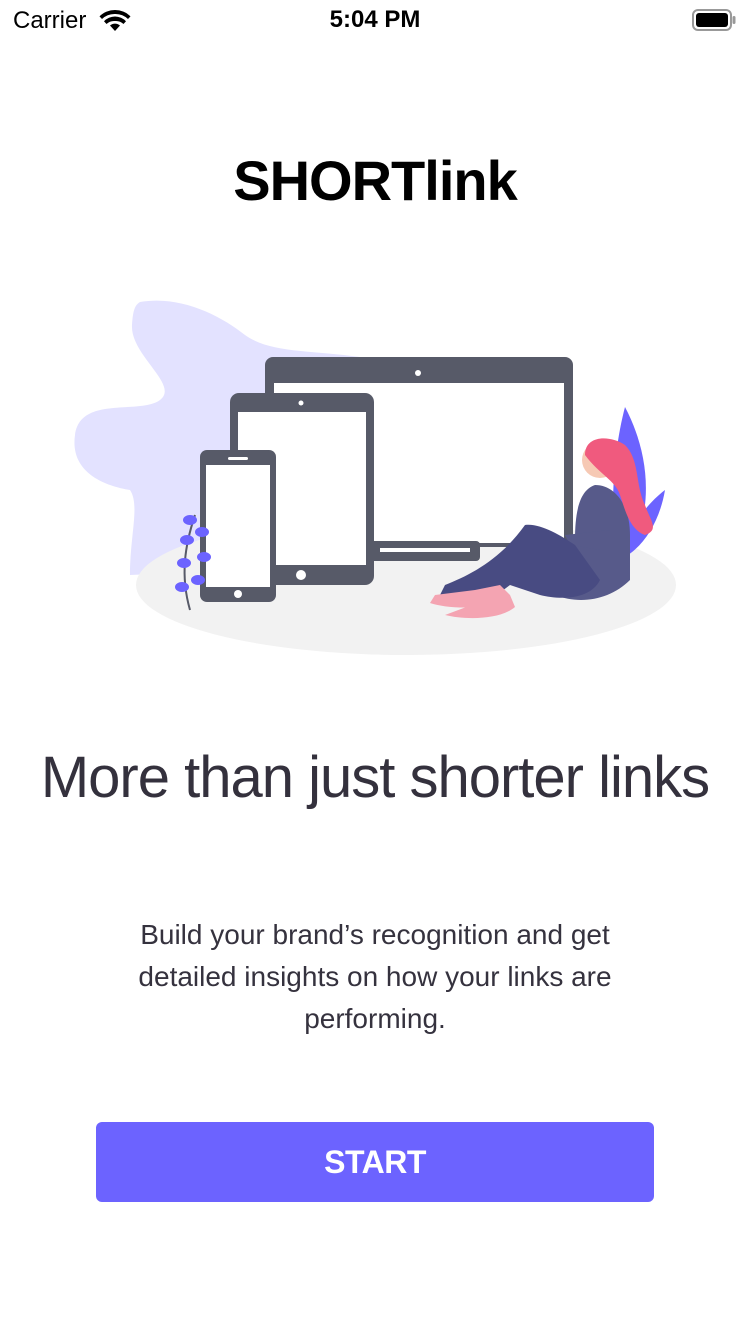 Image resolution: width=750 pixels, height=1334 pixels. Describe the element at coordinates (375, 777) in the screenshot. I see `headline: More than just shorter links` at that location.